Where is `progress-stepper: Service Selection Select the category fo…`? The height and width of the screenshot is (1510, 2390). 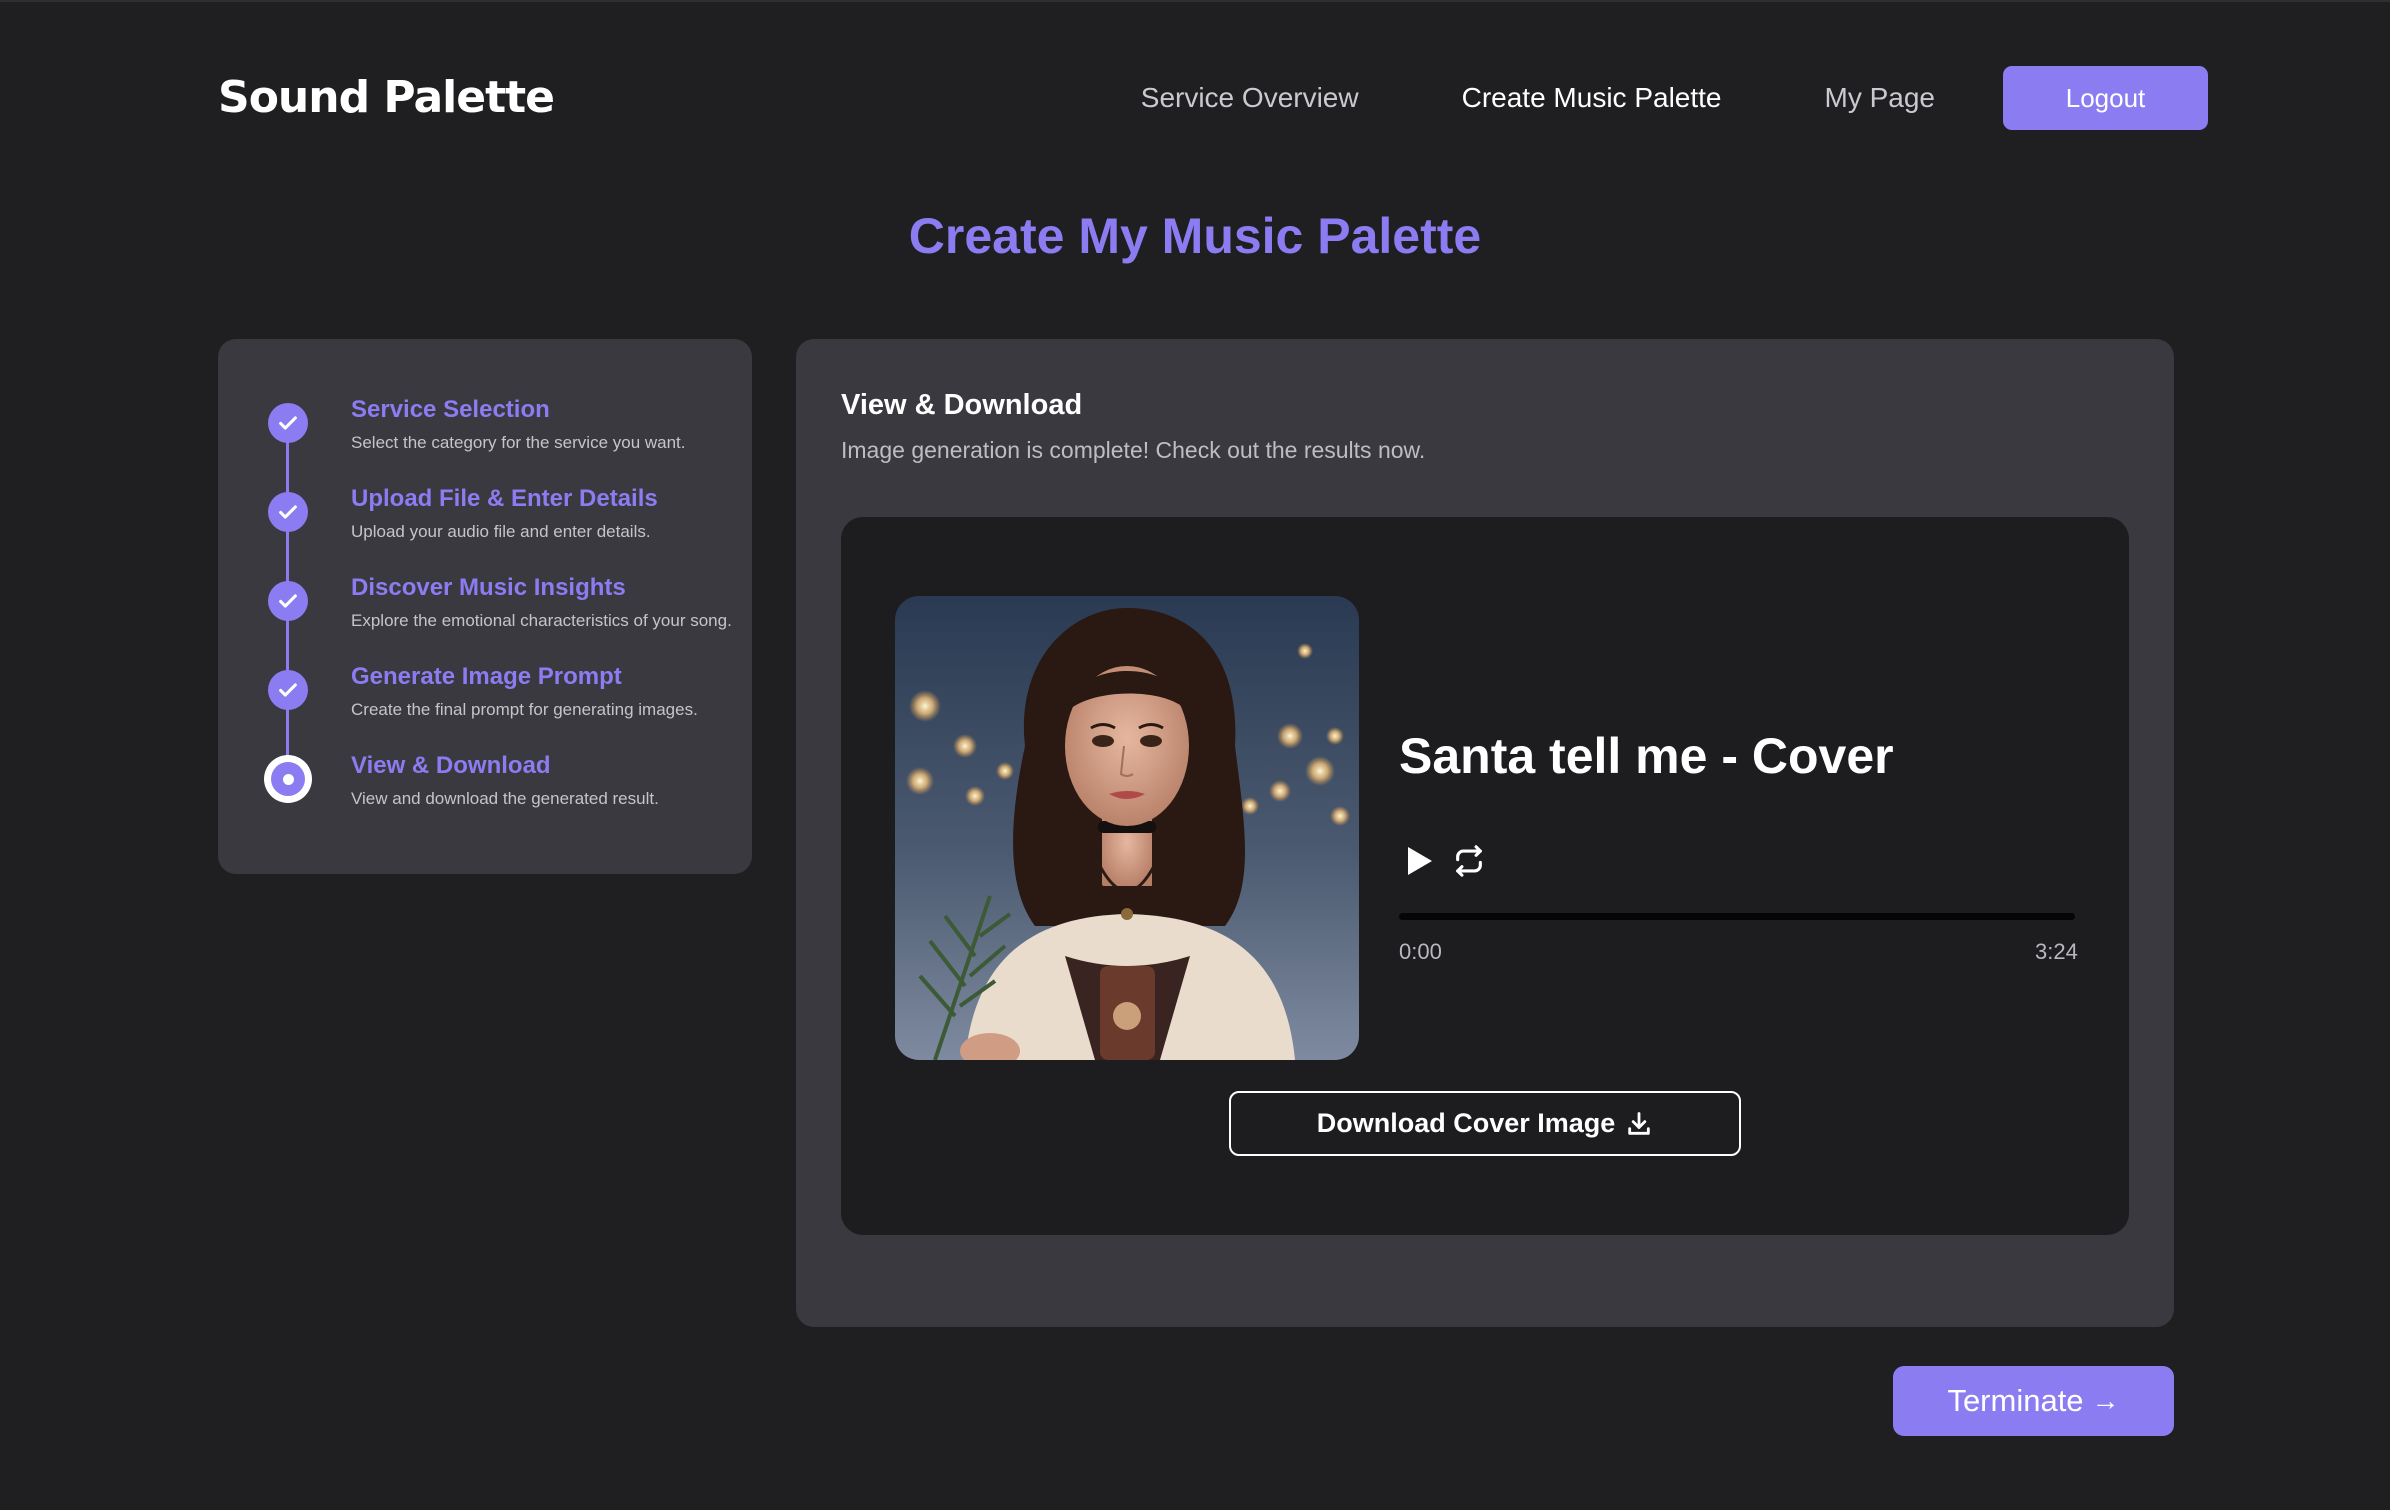
progress-stepper: Service Selection Select the category fo… is located at coordinates (485, 606).